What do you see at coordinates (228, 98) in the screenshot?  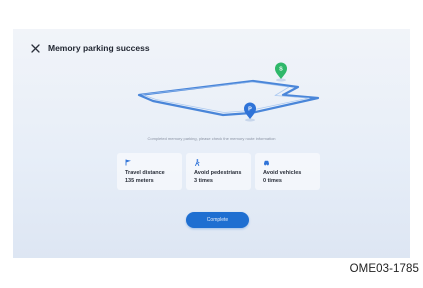 I see `route-path` at bounding box center [228, 98].